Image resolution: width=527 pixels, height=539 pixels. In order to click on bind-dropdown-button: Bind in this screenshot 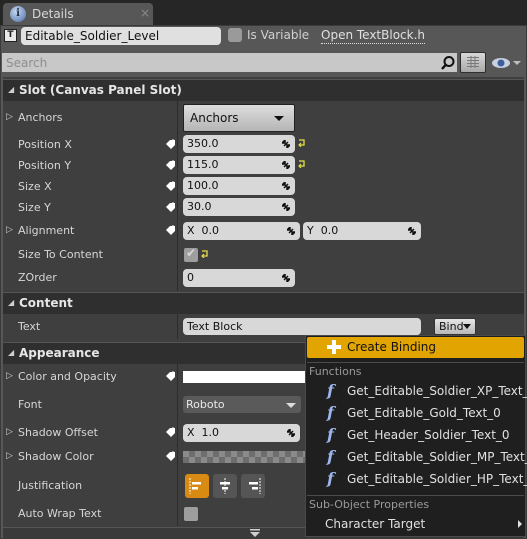, I will do `click(455, 326)`.